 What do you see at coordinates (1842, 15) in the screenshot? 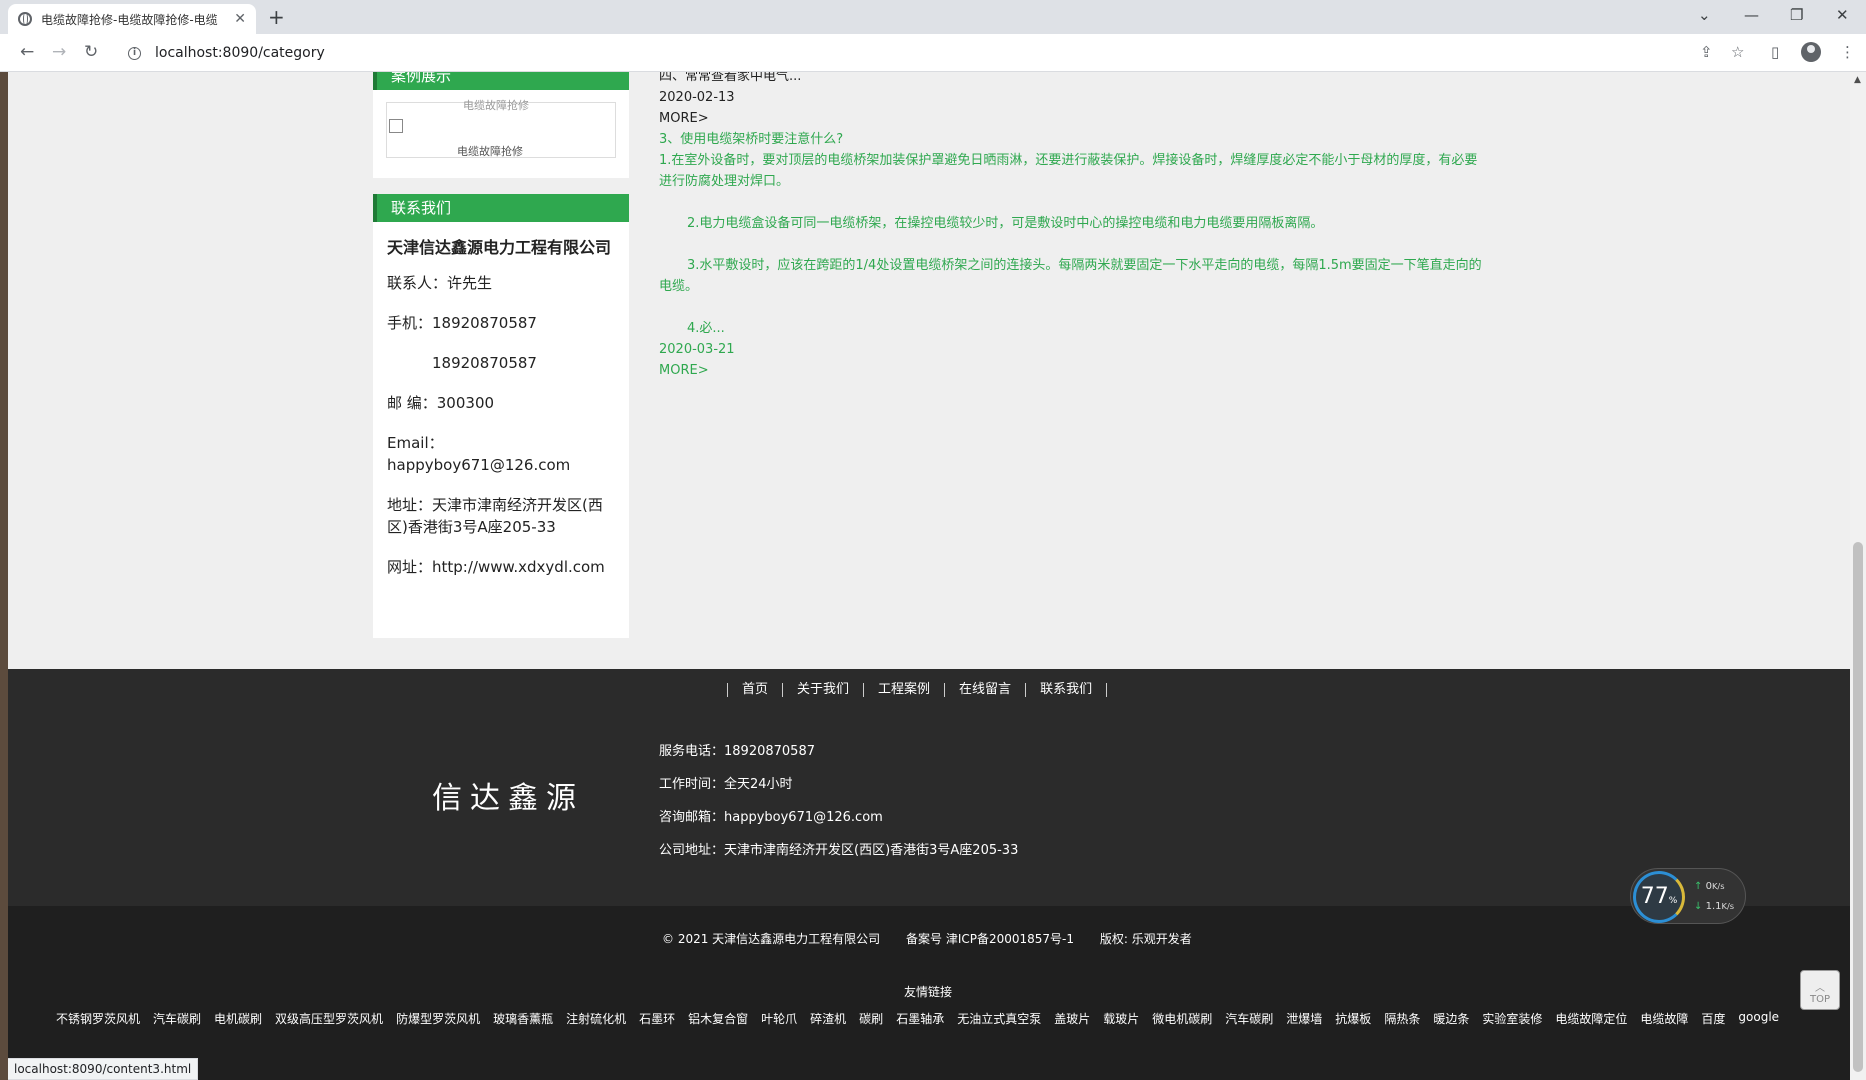
I see `window-close-icon: ✕` at bounding box center [1842, 15].